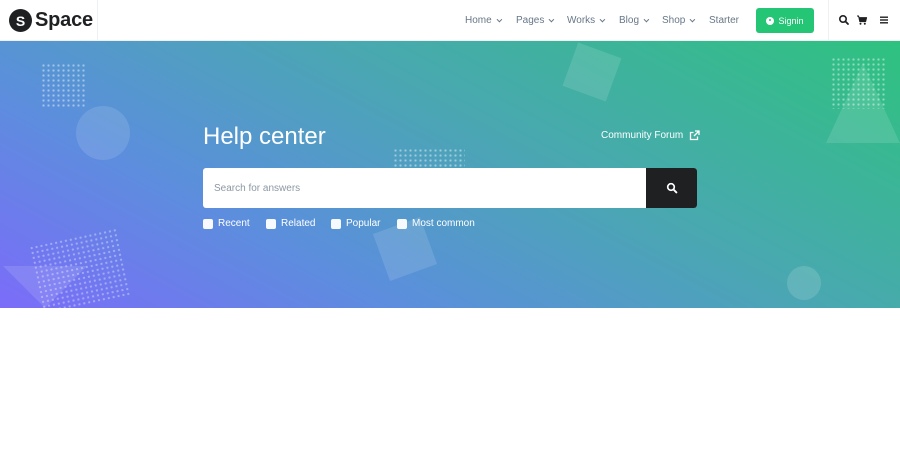 This screenshot has width=900, height=450. I want to click on nav-item-label: Starter, so click(724, 20).